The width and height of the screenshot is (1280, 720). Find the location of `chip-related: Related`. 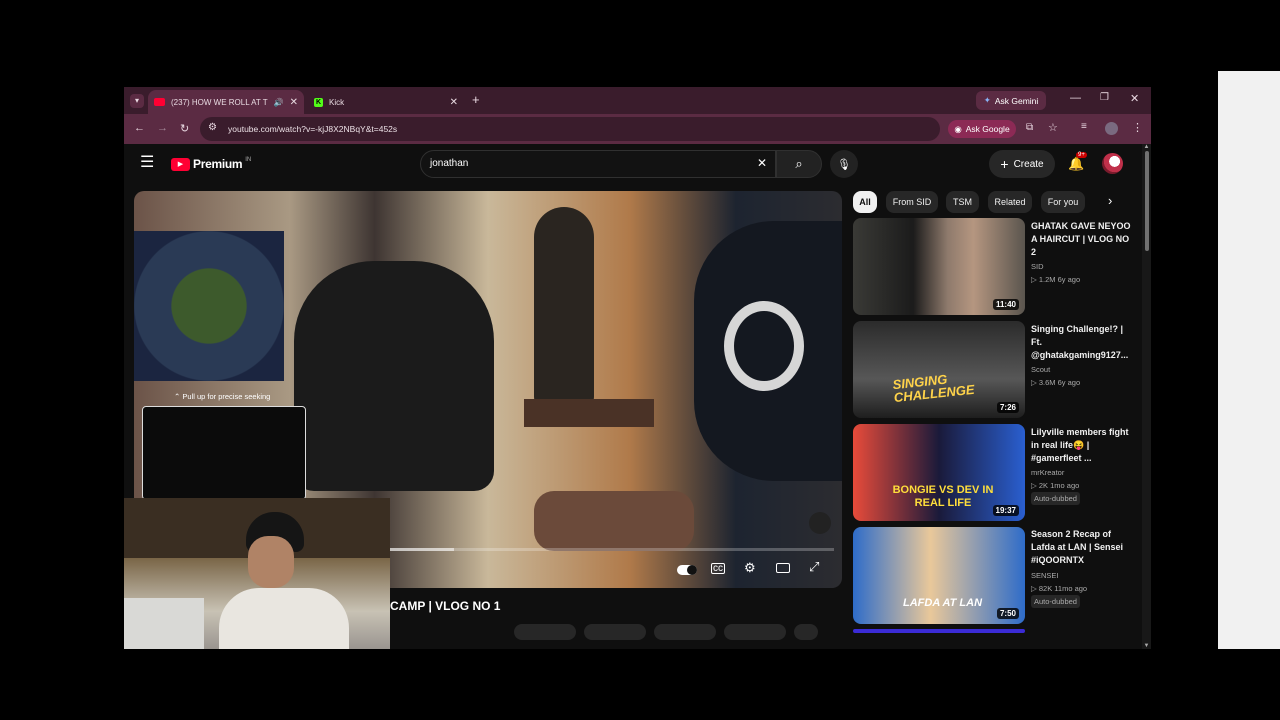

chip-related: Related is located at coordinates (1010, 202).